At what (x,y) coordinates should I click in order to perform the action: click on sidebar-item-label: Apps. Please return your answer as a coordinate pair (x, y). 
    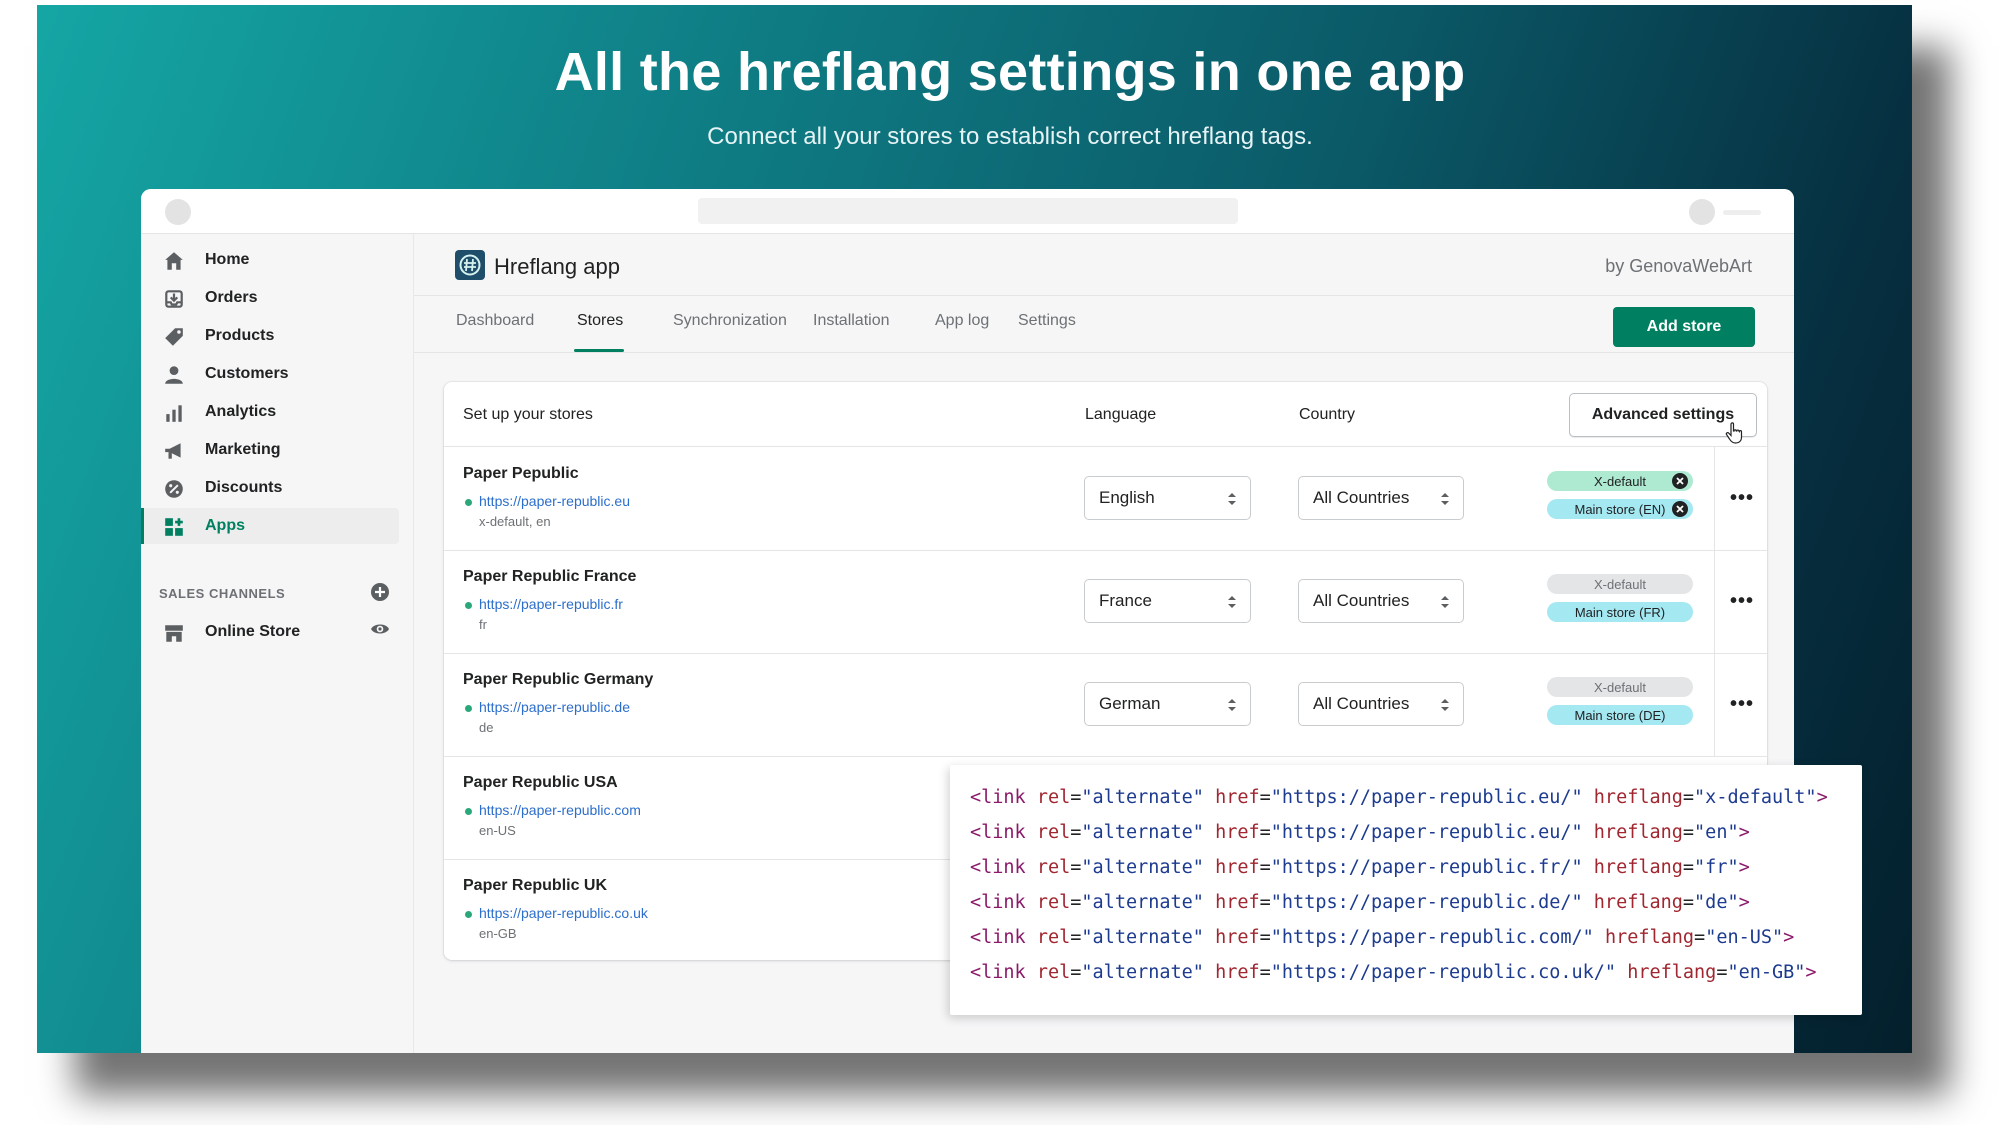
    Looking at the image, I should click on (225, 525).